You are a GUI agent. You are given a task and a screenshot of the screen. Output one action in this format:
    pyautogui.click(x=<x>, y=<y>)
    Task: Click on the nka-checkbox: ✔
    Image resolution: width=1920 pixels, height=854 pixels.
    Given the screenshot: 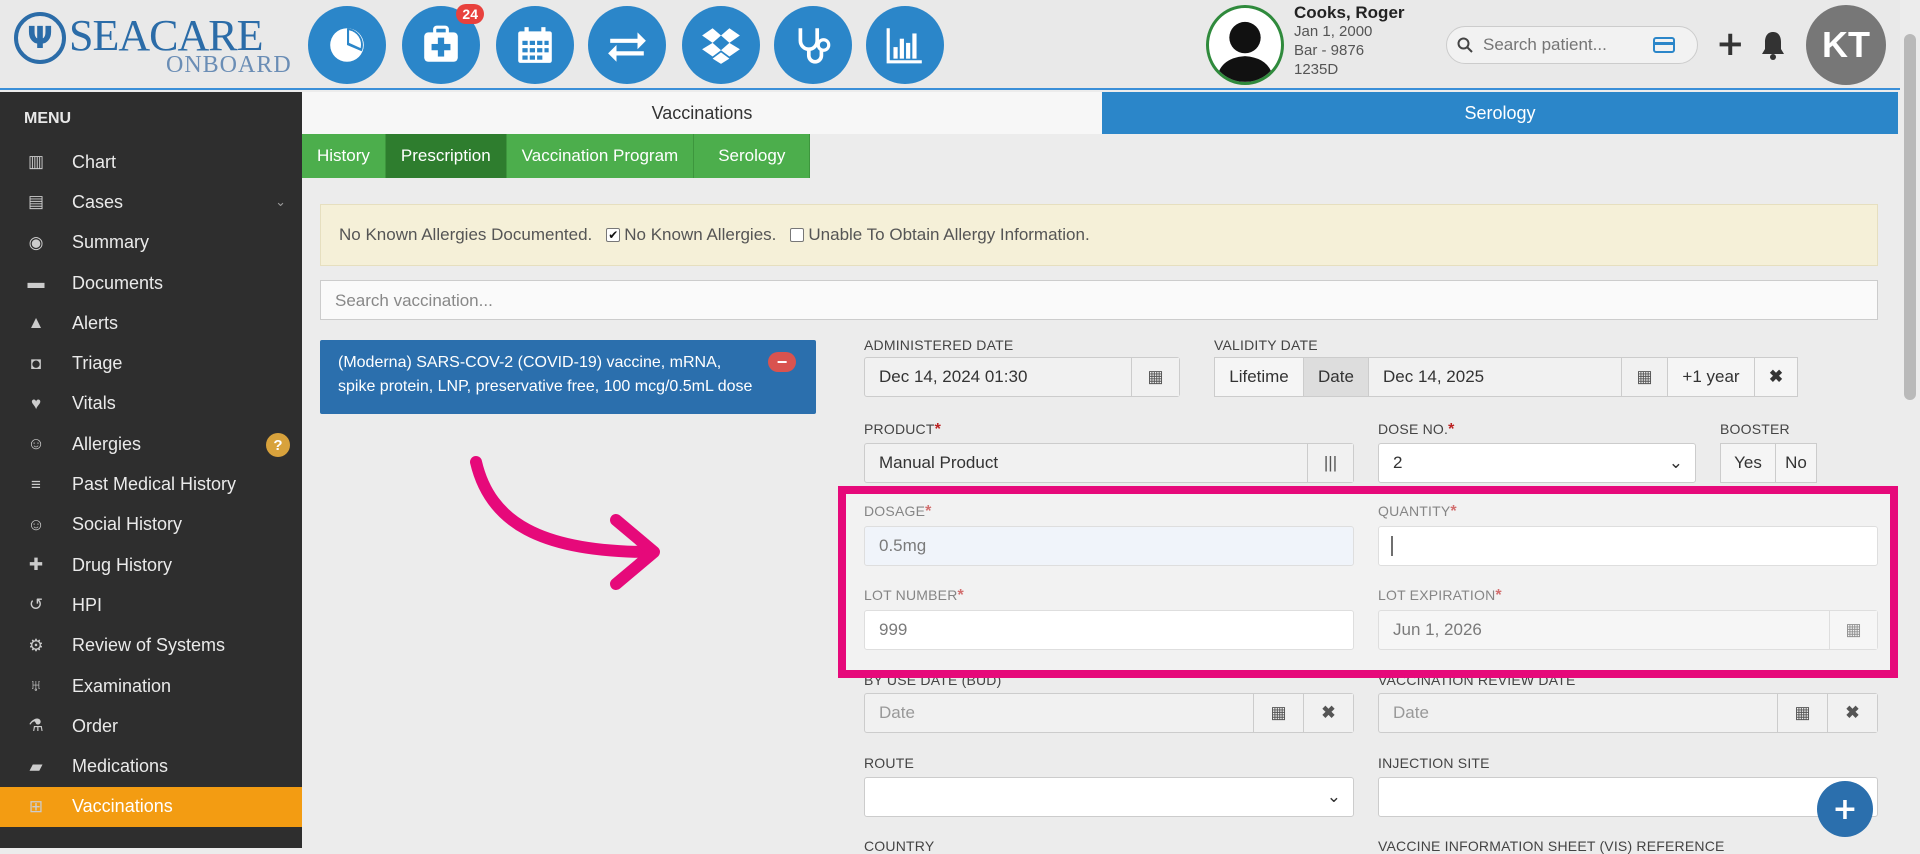 What is the action you would take?
    pyautogui.click(x=613, y=235)
    